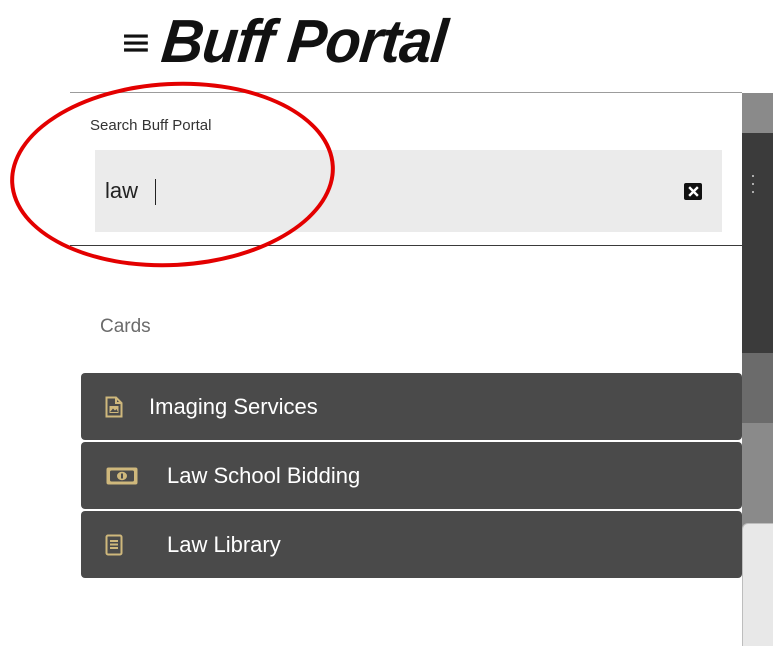  I want to click on app-header: ≡ Buff Portal, so click(285, 42).